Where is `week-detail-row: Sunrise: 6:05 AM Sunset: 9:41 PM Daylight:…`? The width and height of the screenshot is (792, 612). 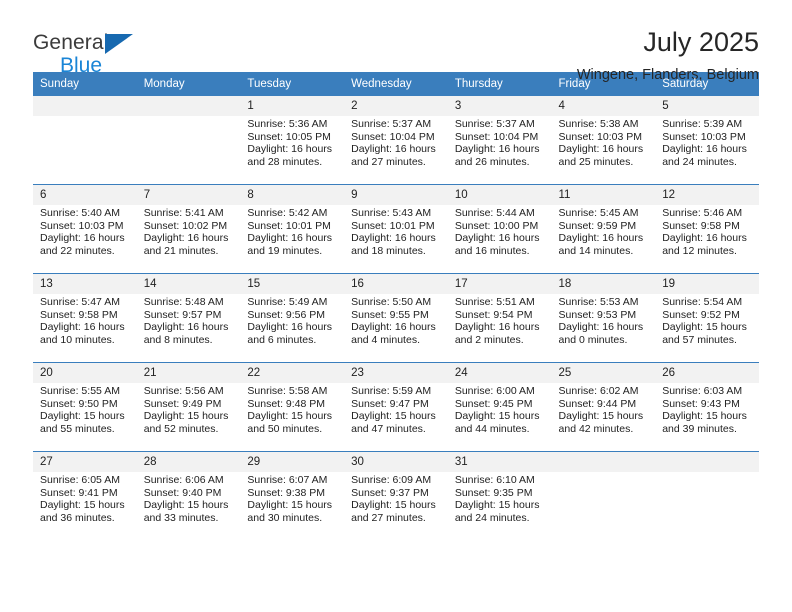 week-detail-row: Sunrise: 6:05 AM Sunset: 9:41 PM Daylight:… is located at coordinates (396, 506).